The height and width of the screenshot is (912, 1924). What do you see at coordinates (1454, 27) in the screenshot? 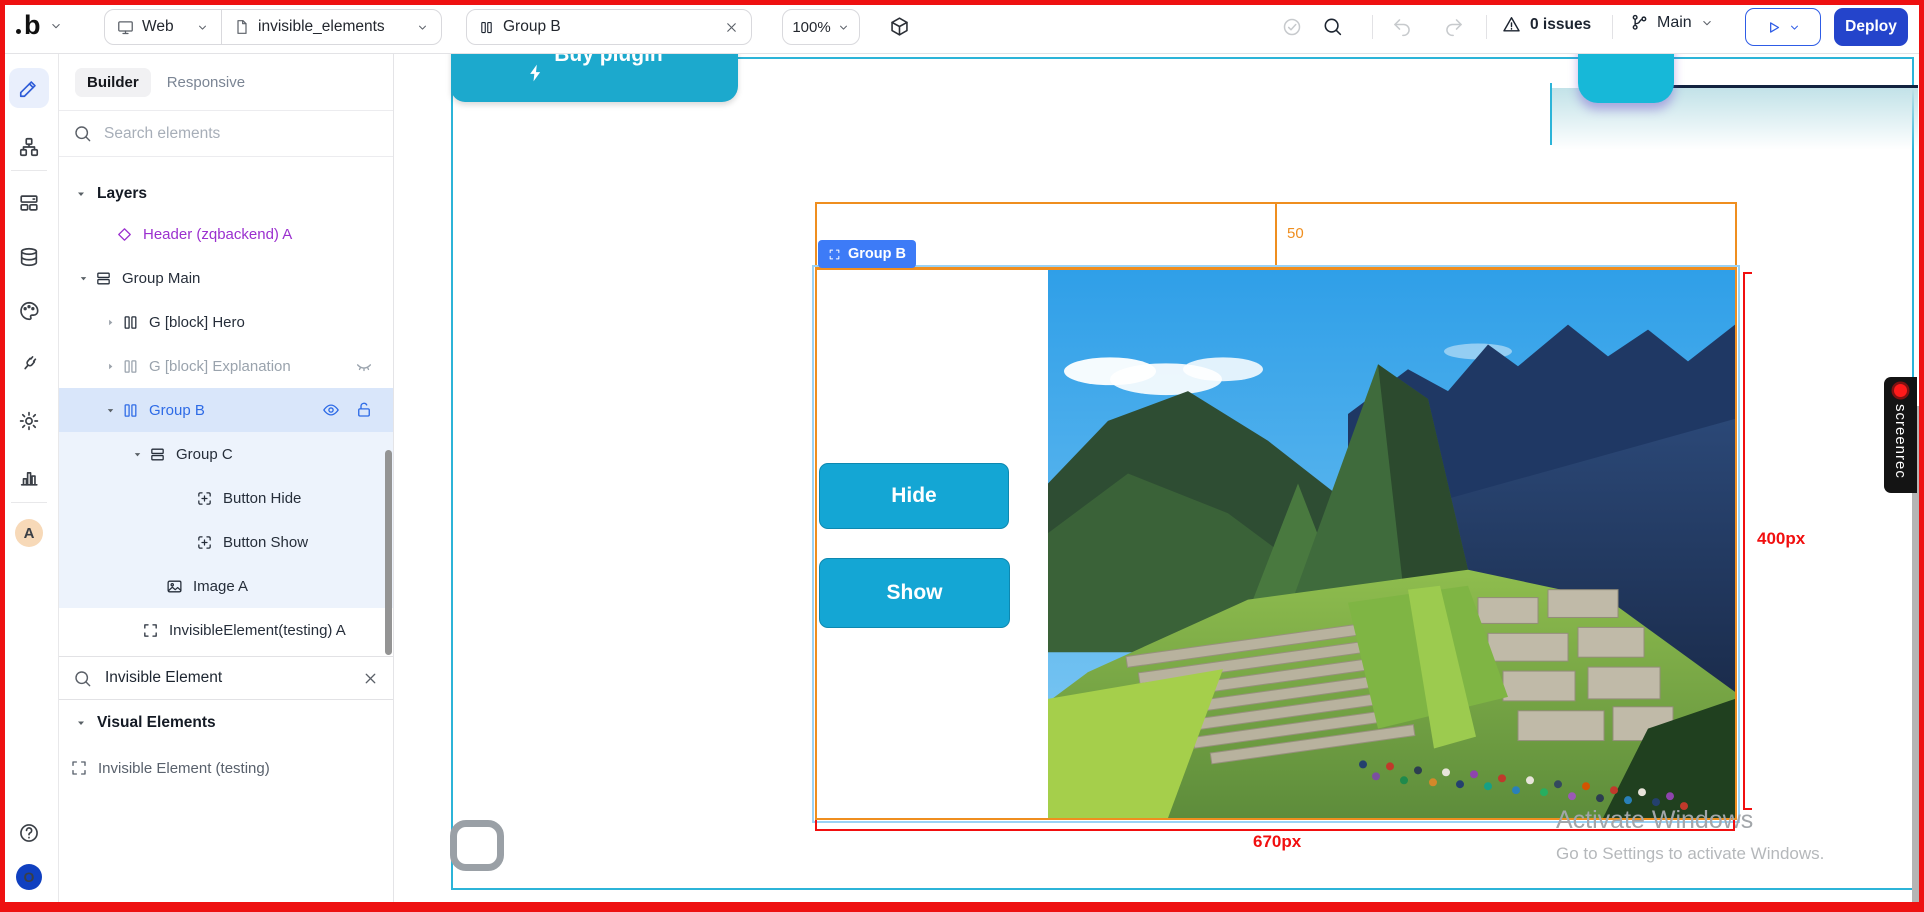
I see `redo-icon` at bounding box center [1454, 27].